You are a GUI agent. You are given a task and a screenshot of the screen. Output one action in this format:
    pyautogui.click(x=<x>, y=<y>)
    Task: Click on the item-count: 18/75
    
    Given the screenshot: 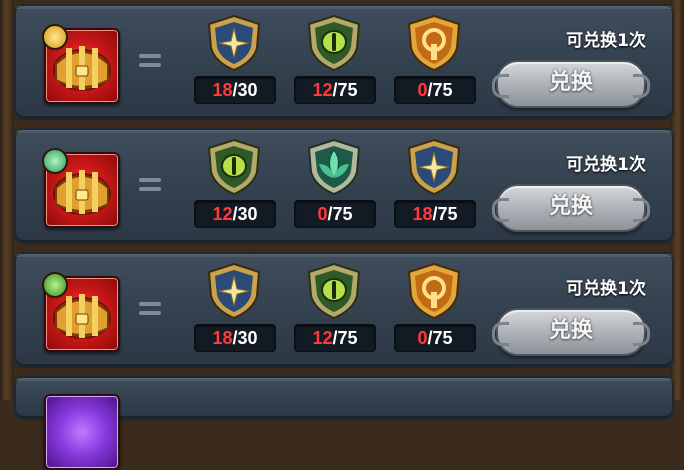 What is the action you would take?
    pyautogui.click(x=435, y=214)
    